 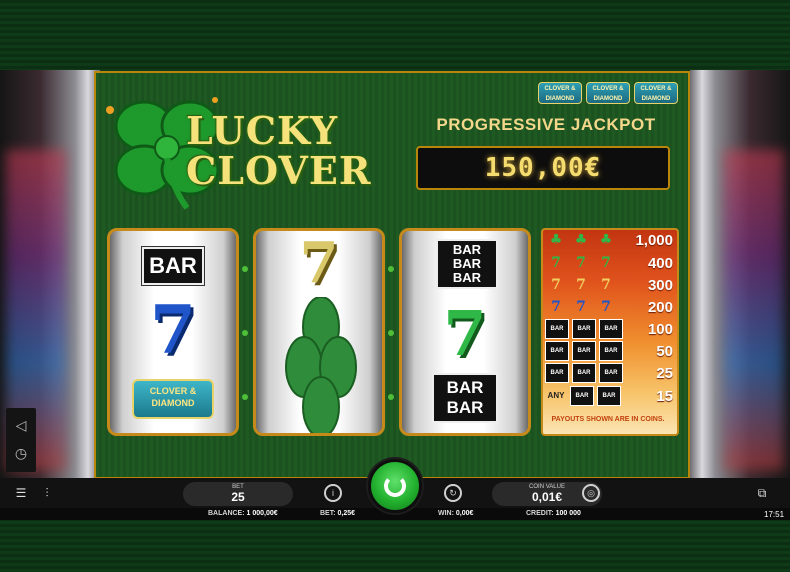 I want to click on autoplay-icon: ↻, so click(x=453, y=493).